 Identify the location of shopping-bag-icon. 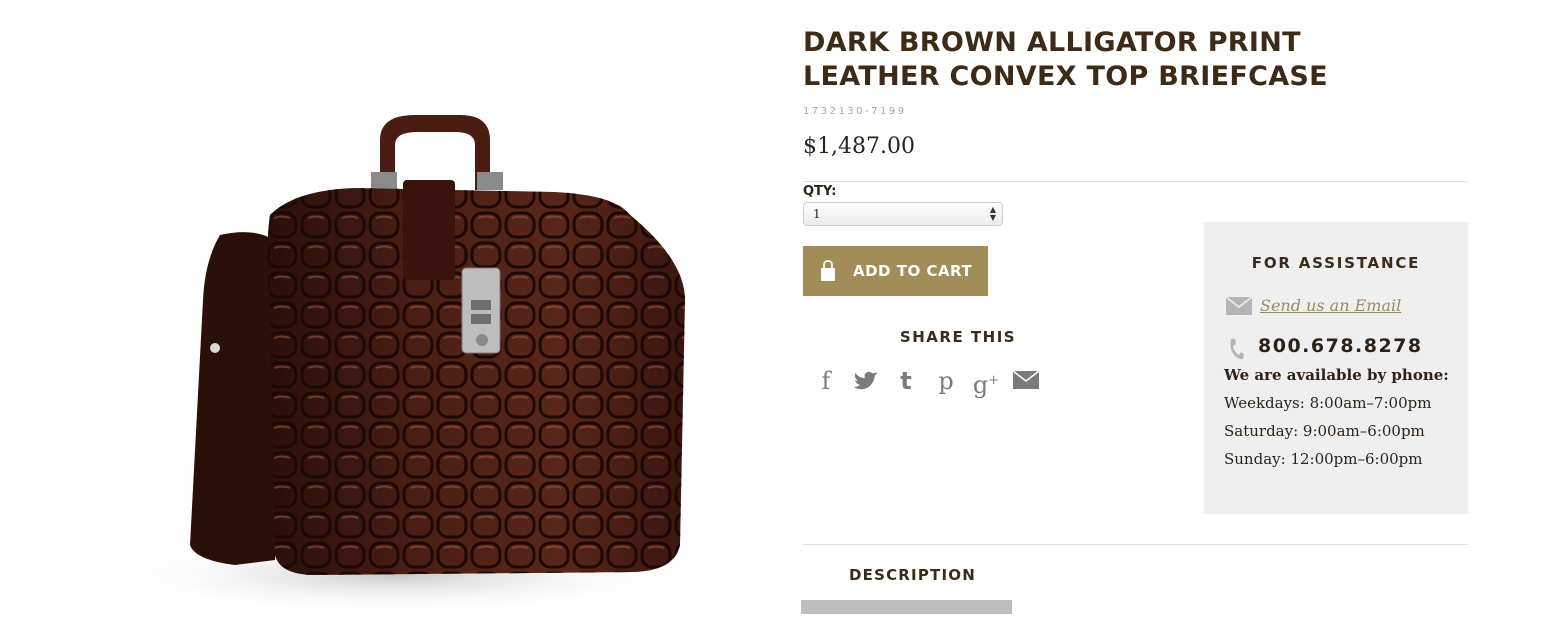
(828, 270).